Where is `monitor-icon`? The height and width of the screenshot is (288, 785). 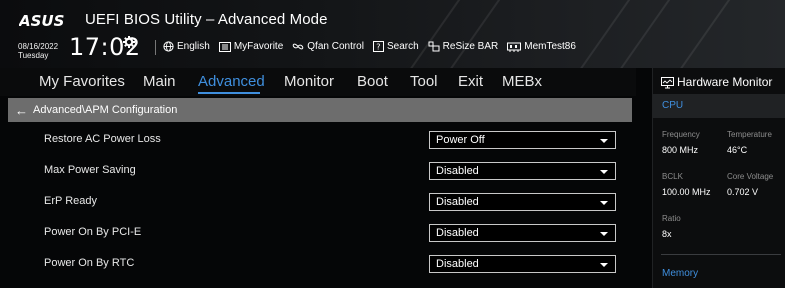
monitor-icon is located at coordinates (667, 83).